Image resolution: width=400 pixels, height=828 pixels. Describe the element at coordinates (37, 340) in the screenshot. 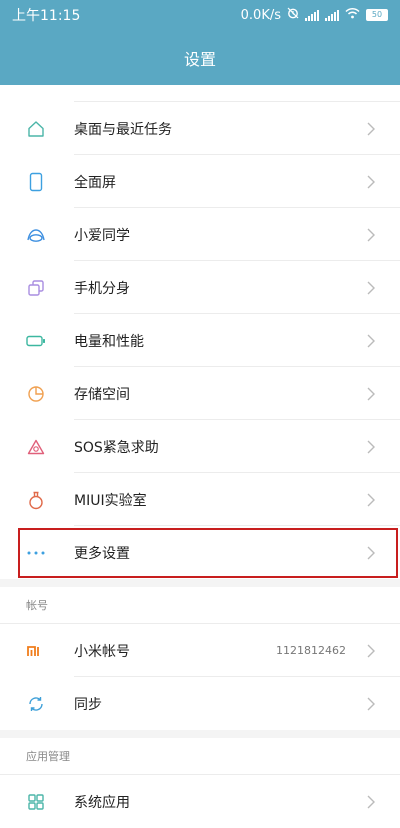

I see `battery-icon` at that location.